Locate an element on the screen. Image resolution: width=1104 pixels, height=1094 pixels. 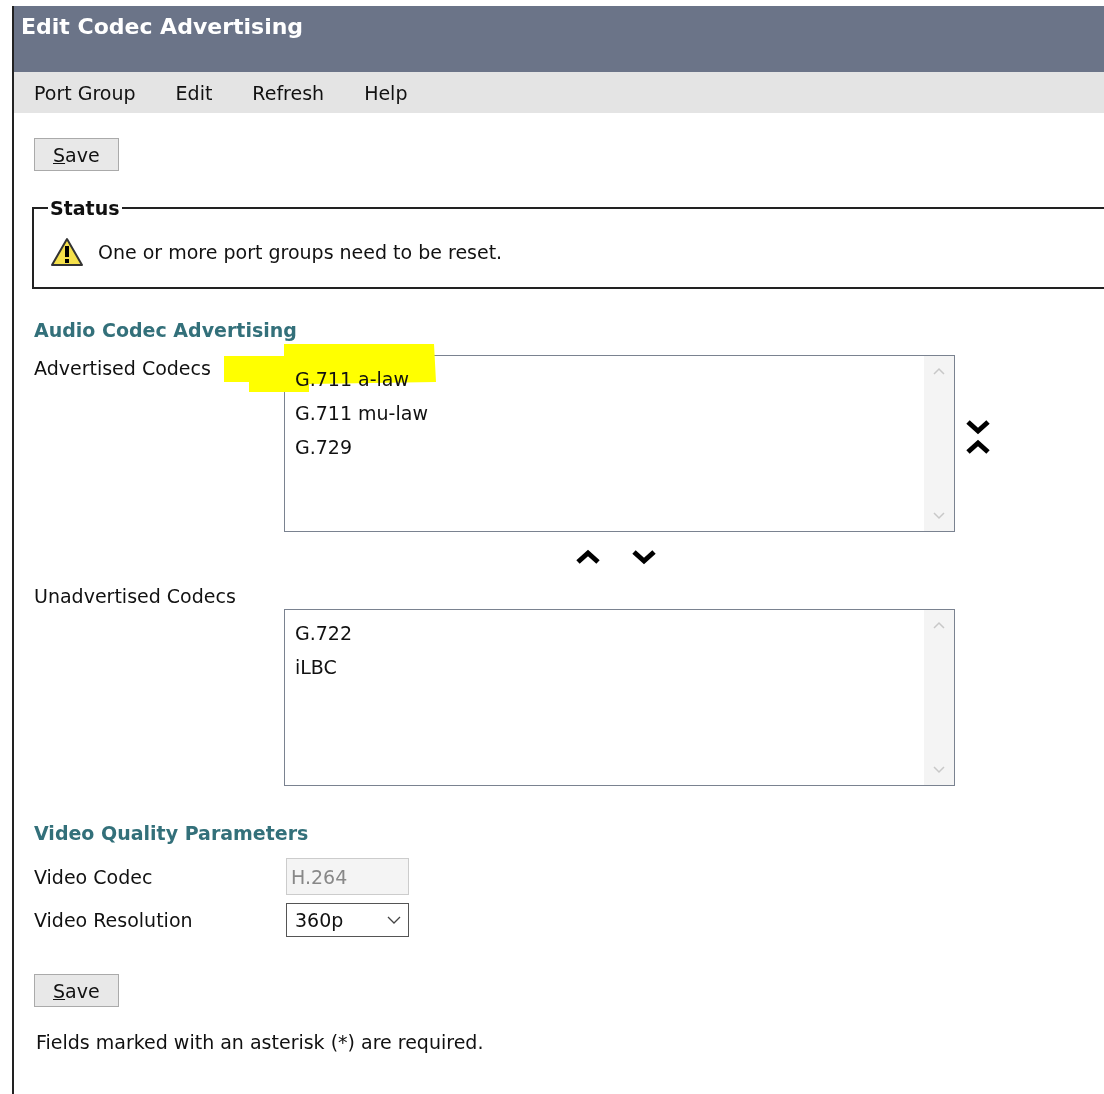
resolution-dropdown: 360p is located at coordinates (347, 920).